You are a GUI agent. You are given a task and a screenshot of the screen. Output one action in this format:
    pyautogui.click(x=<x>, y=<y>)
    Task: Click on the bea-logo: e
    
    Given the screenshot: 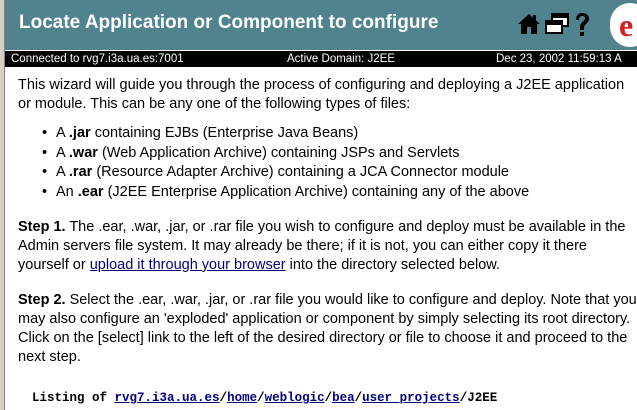 What is the action you would take?
    pyautogui.click(x=623, y=25)
    